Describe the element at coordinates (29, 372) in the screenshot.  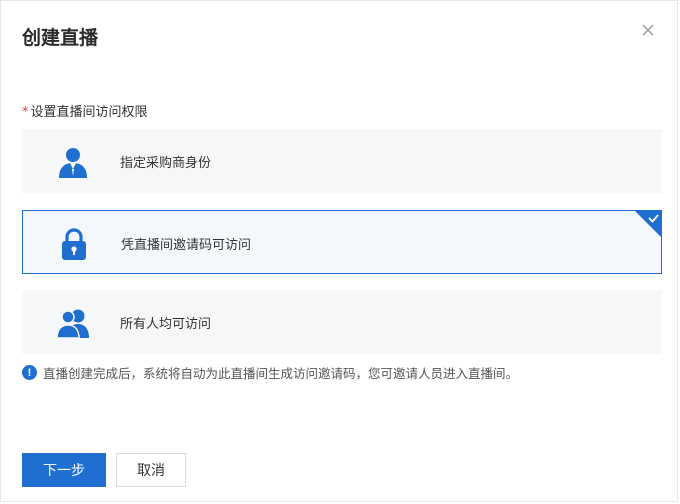
I see `info-icon: !` at that location.